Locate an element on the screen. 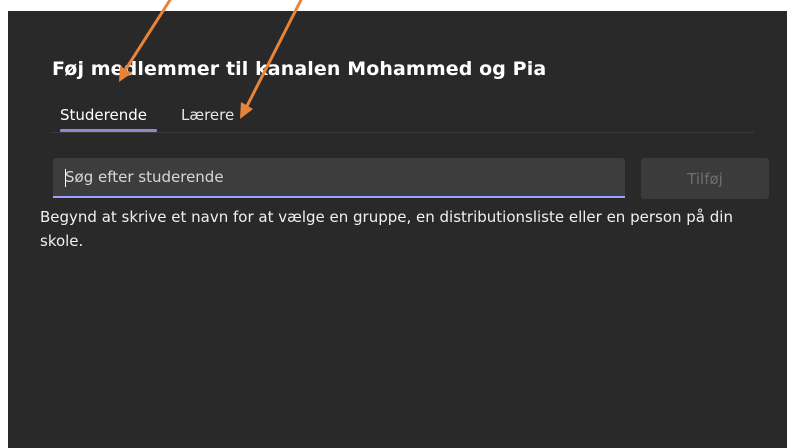 This screenshot has height=448, width=787. tab-laerere: Lærere is located at coordinates (207, 118).